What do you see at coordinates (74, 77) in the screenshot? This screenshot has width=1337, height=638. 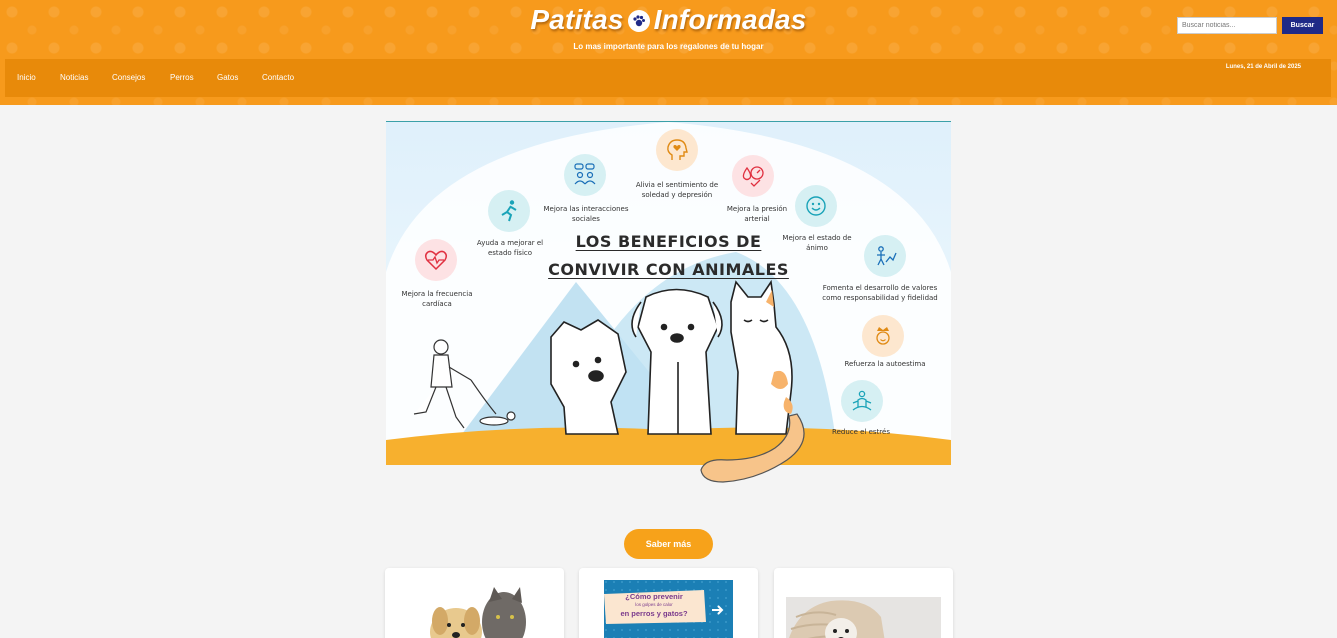 I see `nav-item-noticias: Noticias` at bounding box center [74, 77].